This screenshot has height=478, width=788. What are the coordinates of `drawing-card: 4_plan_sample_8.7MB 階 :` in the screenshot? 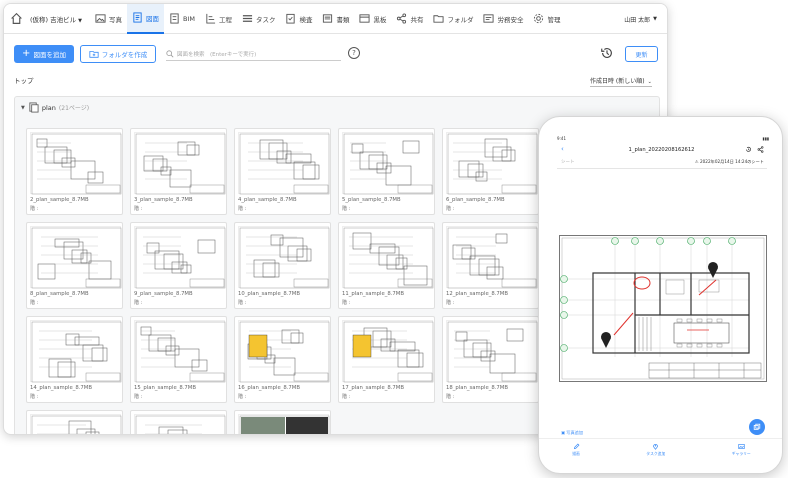 It's located at (282, 171).